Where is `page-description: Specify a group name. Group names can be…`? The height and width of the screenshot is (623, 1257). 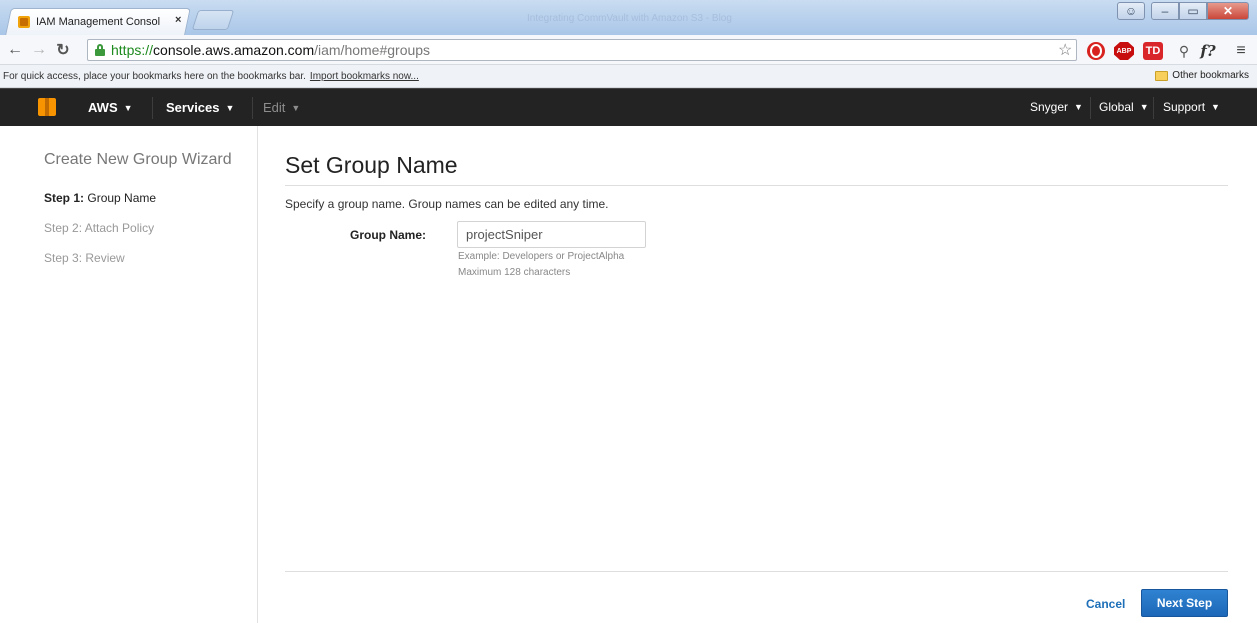
page-description: Specify a group name. Group names can be… is located at coordinates (447, 204).